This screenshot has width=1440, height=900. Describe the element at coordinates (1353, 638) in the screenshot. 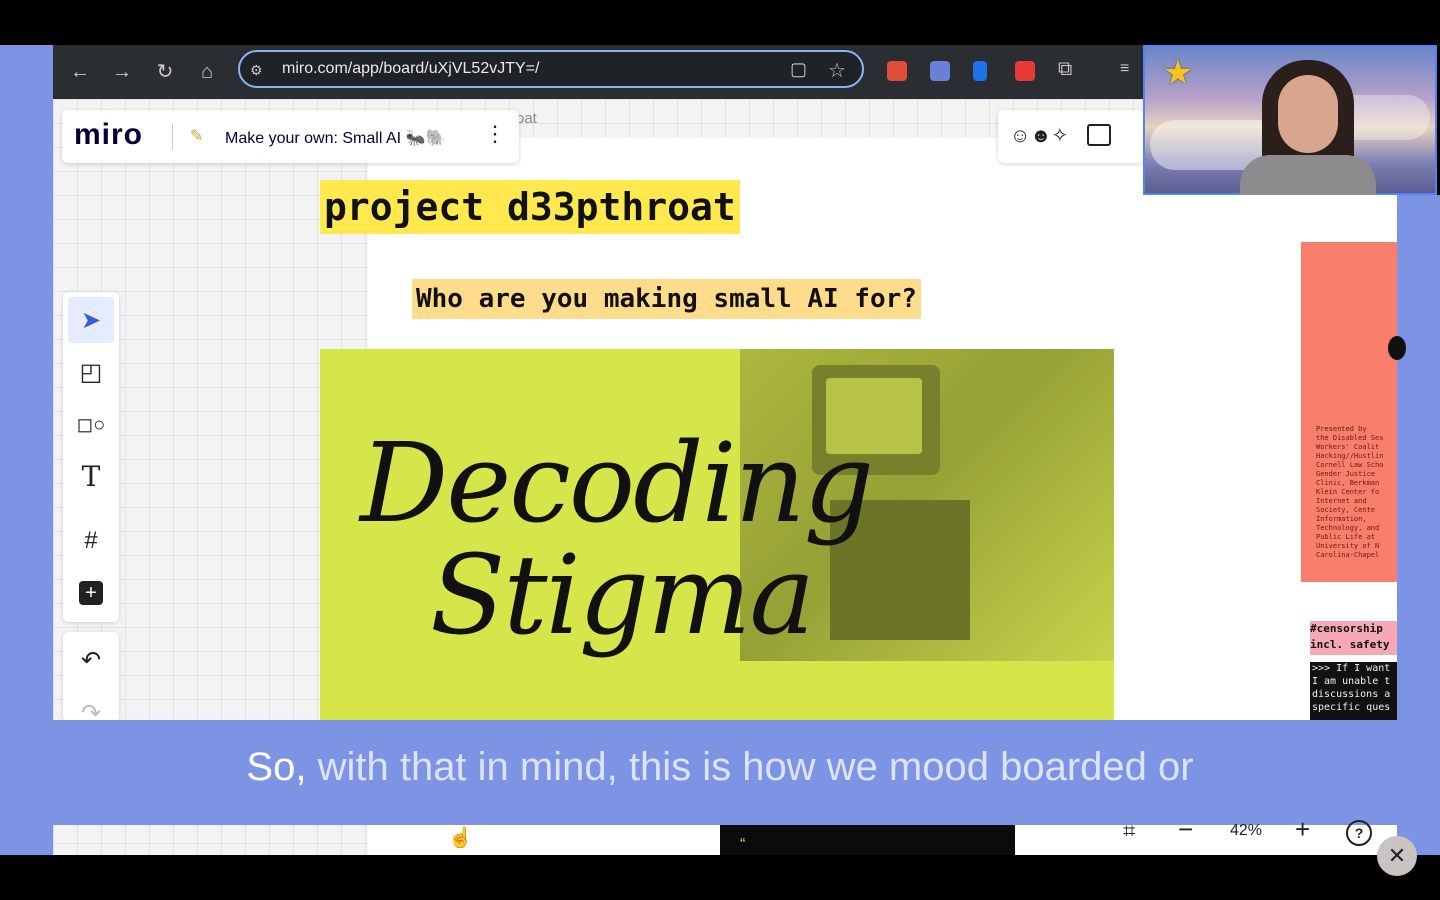

I see `censorship-tag: #censorship incl. safety` at that location.